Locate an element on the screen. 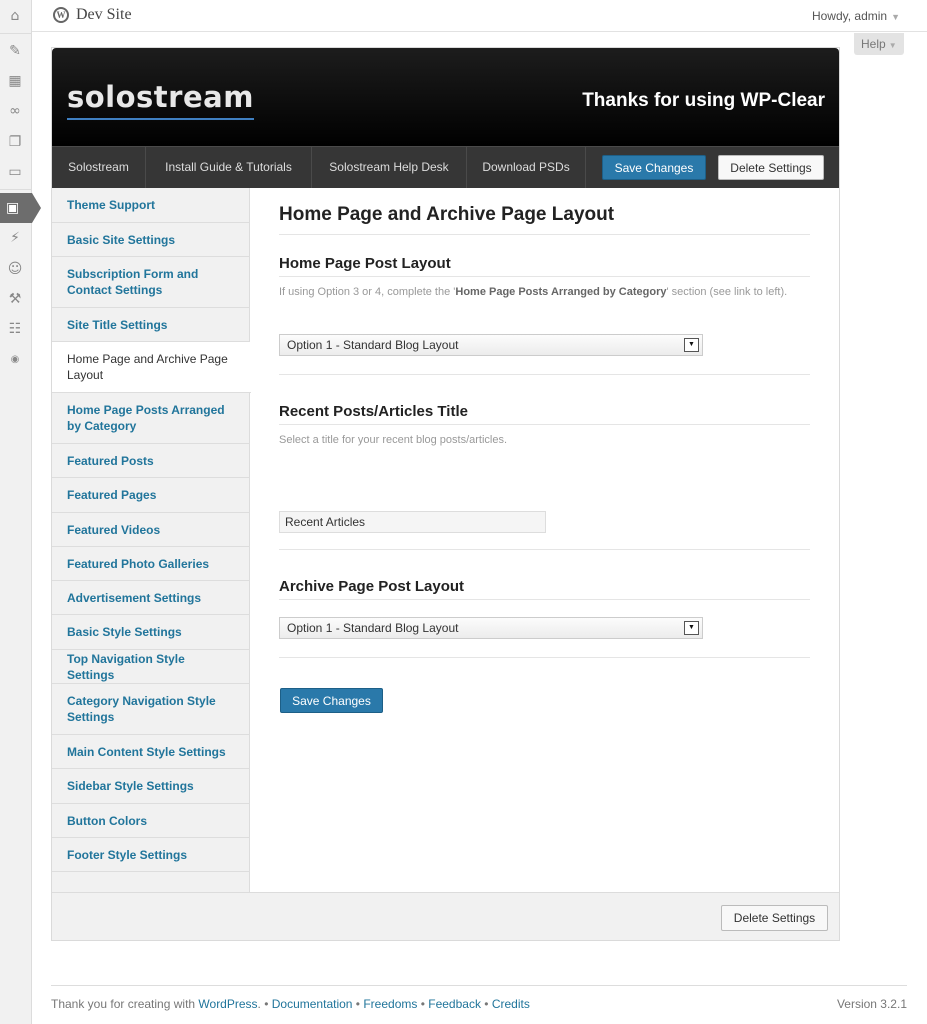  archive-layout-title: Archive Page Post Layout is located at coordinates (544, 589).